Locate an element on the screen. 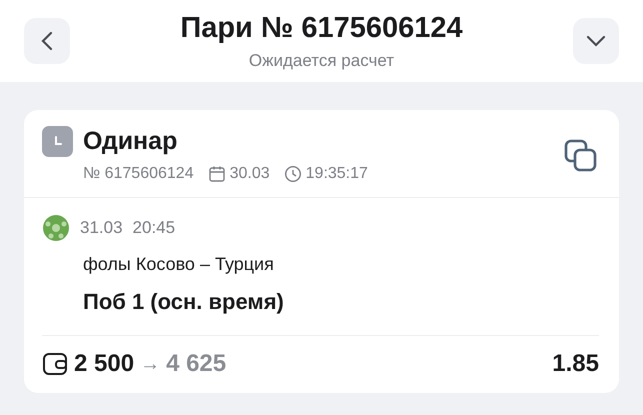  back-button is located at coordinates (47, 41).